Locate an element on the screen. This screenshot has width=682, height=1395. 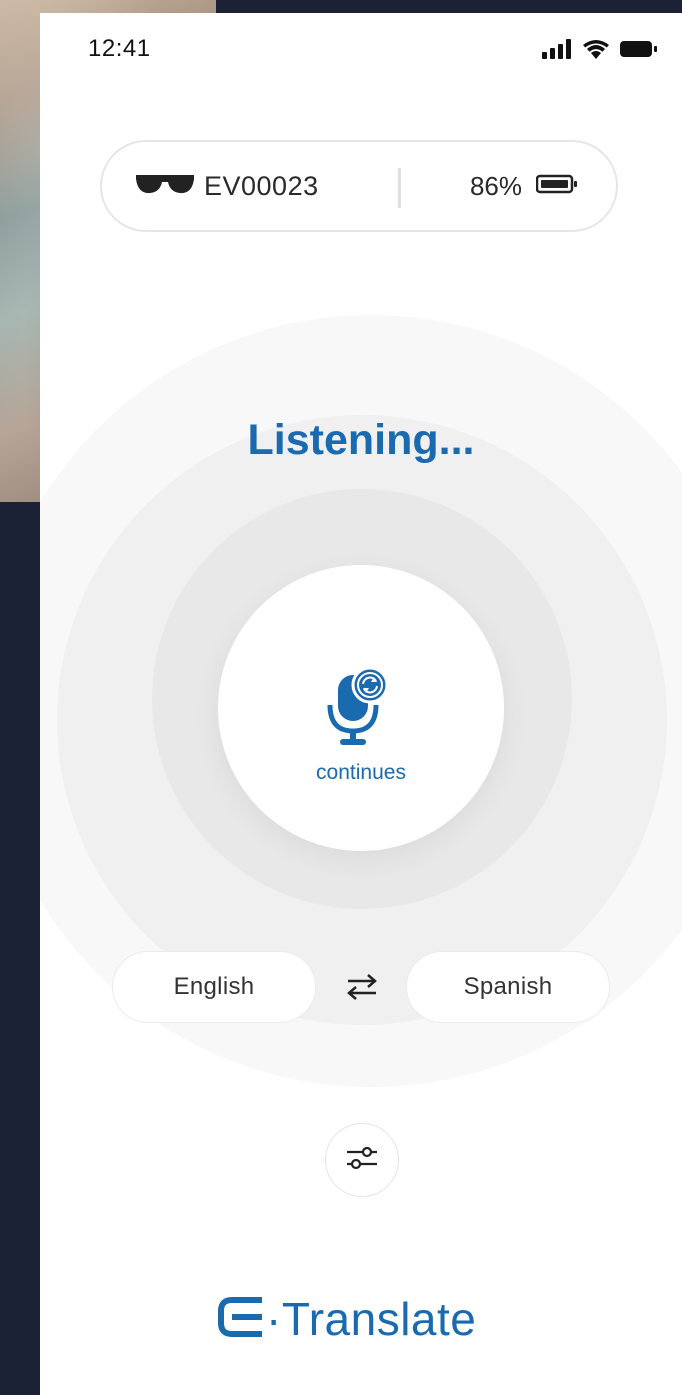
device-id: EV00023 is located at coordinates (261, 185).